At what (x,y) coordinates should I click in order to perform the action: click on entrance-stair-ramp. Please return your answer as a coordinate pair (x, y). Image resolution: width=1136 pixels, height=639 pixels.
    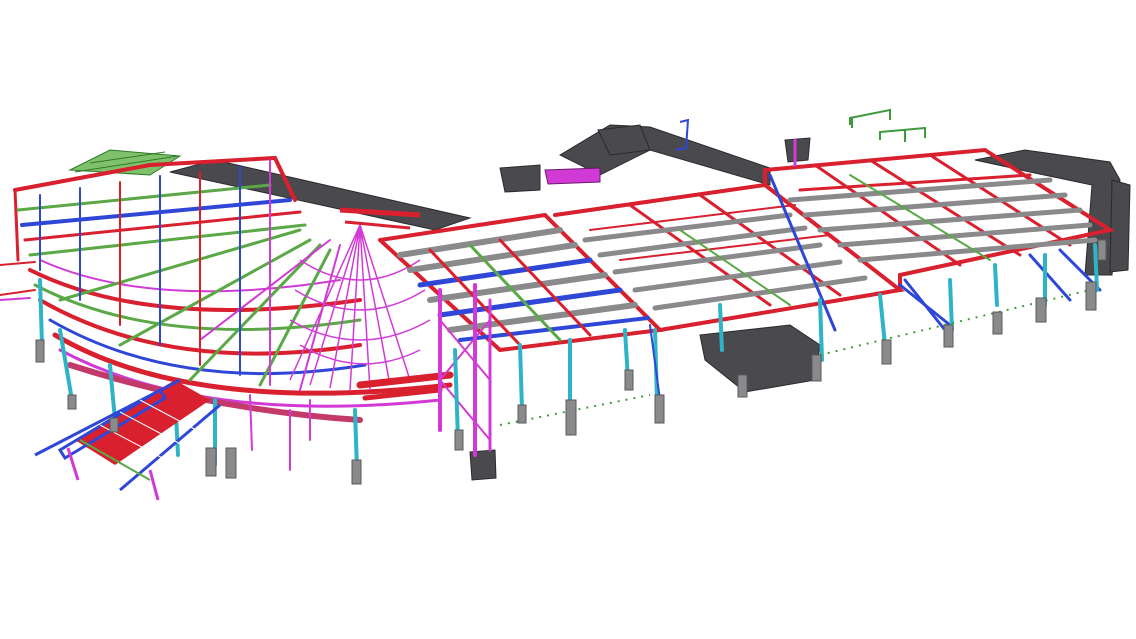
    Looking at the image, I should click on (127, 439).